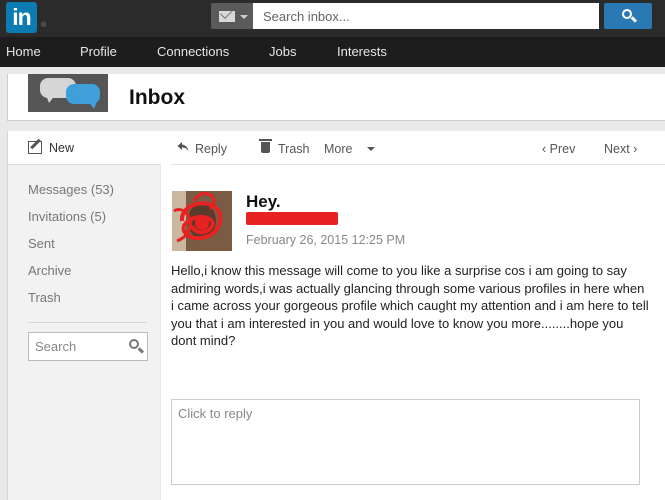 This screenshot has width=665, height=500. Describe the element at coordinates (338, 149) in the screenshot. I see `more-button: More` at that location.